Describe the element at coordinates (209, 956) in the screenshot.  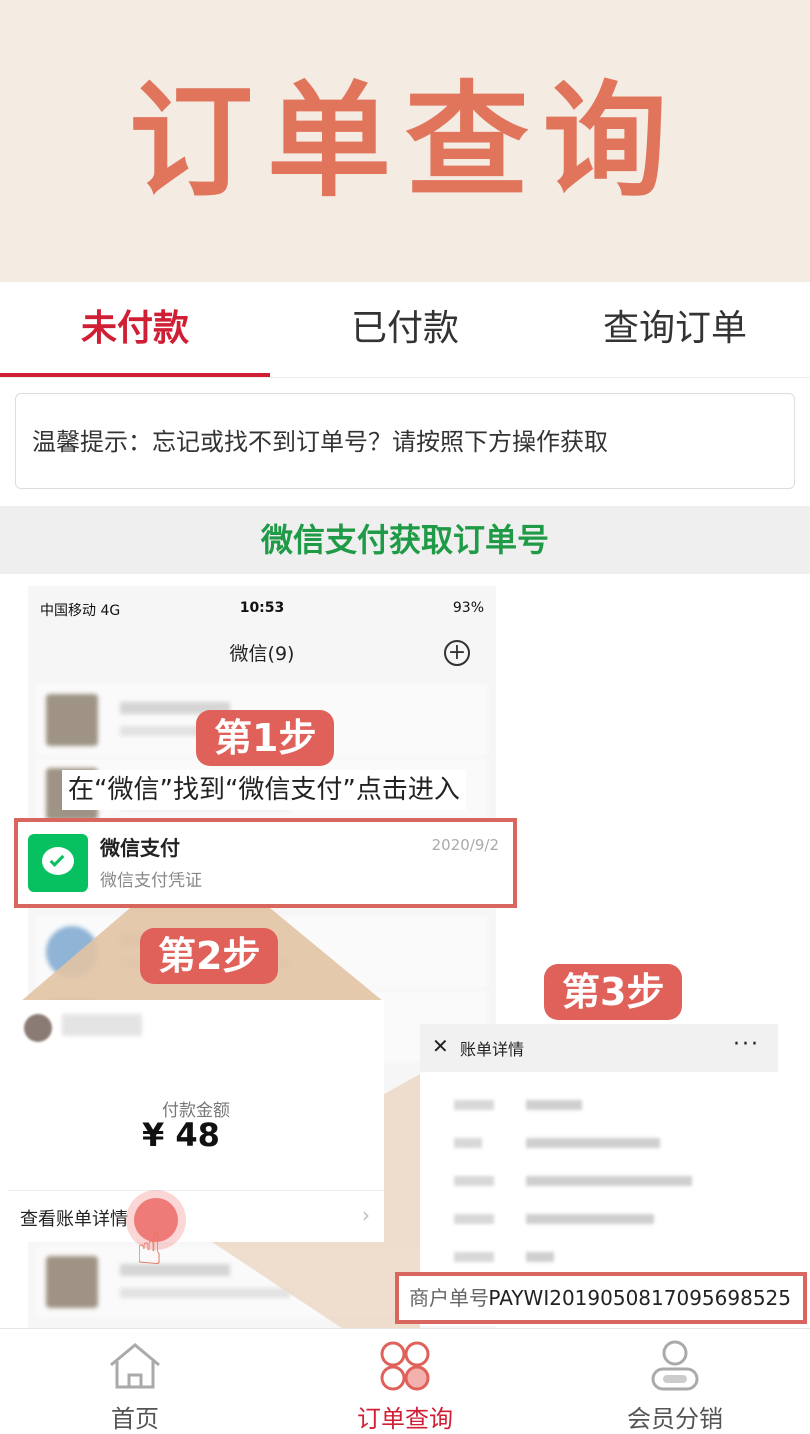
I see `step-2-badge: 第2步` at that location.